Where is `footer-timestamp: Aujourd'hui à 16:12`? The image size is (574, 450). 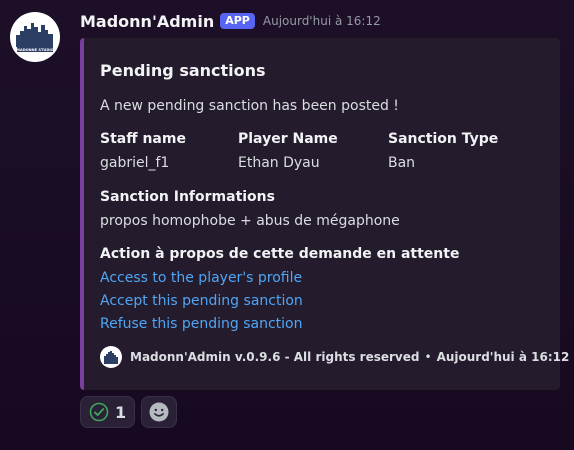
footer-timestamp: Aujourd'hui à 16:12 is located at coordinates (503, 357).